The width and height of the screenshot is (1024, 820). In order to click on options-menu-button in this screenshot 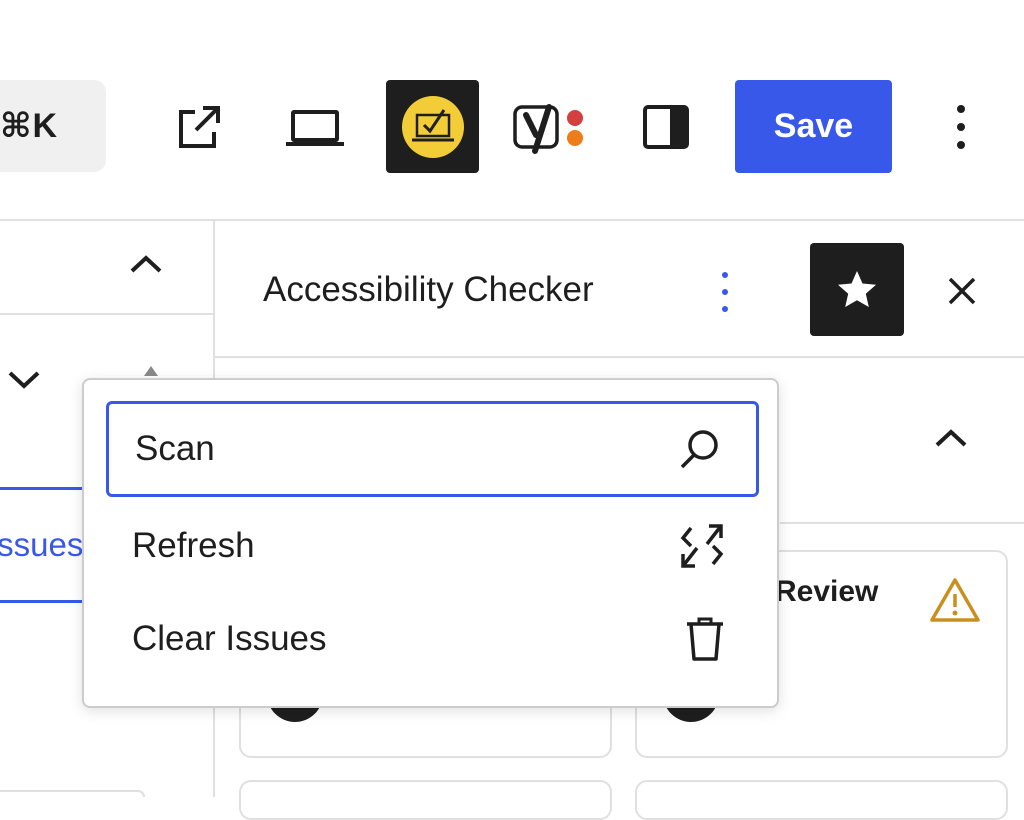, I will do `click(961, 127)`.